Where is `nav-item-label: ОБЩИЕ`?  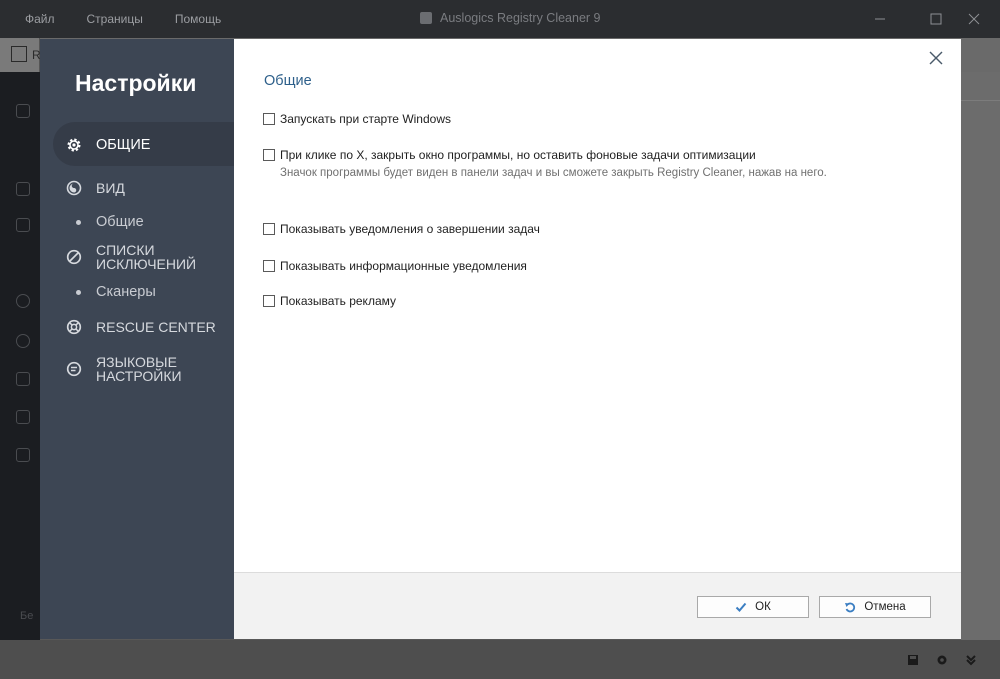 nav-item-label: ОБЩИЕ is located at coordinates (123, 145).